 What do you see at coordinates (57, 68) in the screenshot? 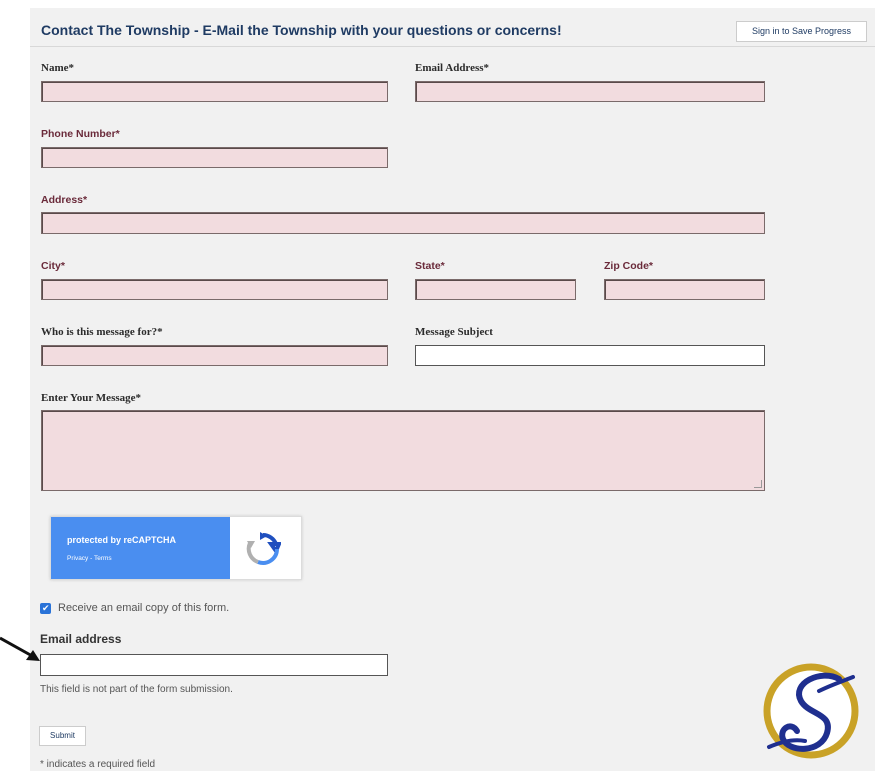
I see `name-label: Name*` at bounding box center [57, 68].